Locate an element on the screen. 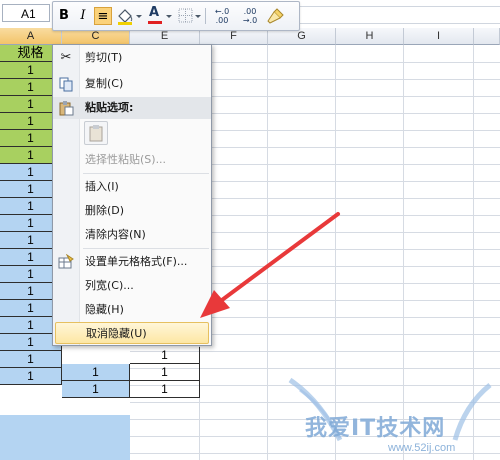 The height and width of the screenshot is (460, 500). menu-item-unhide: 取消隐藏(U) is located at coordinates (132, 333).